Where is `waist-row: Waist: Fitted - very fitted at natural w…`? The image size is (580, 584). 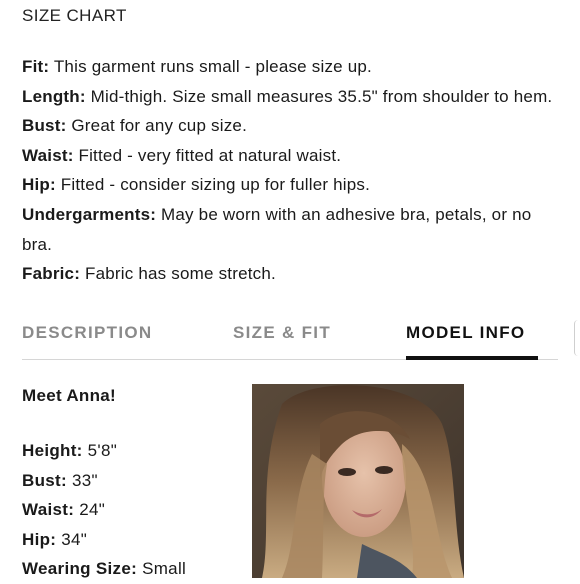
waist-row: Waist: Fitted - very fitted at natural w… is located at coordinates (292, 156).